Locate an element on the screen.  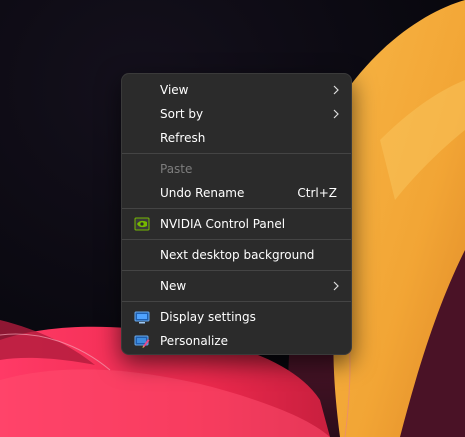
menu-item-undo-rename-label: Undo Rename is located at coordinates (202, 193).